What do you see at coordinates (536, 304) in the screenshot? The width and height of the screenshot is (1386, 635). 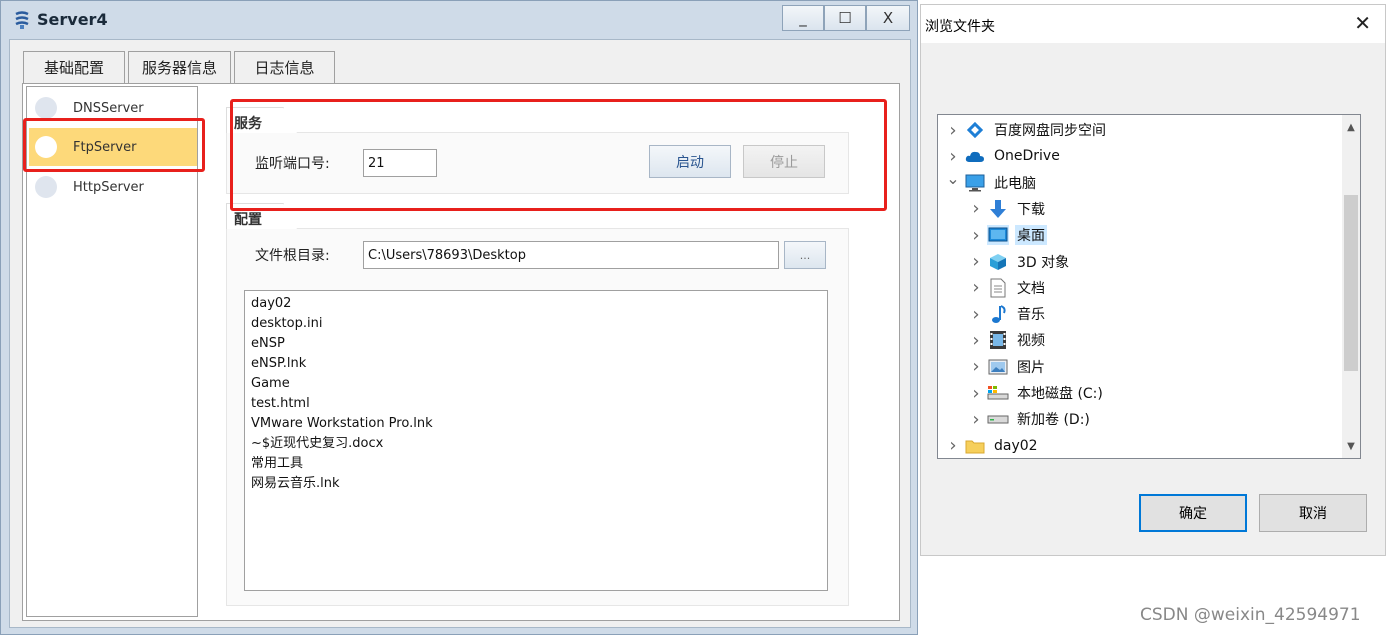 I see `file-list-item: day02` at bounding box center [536, 304].